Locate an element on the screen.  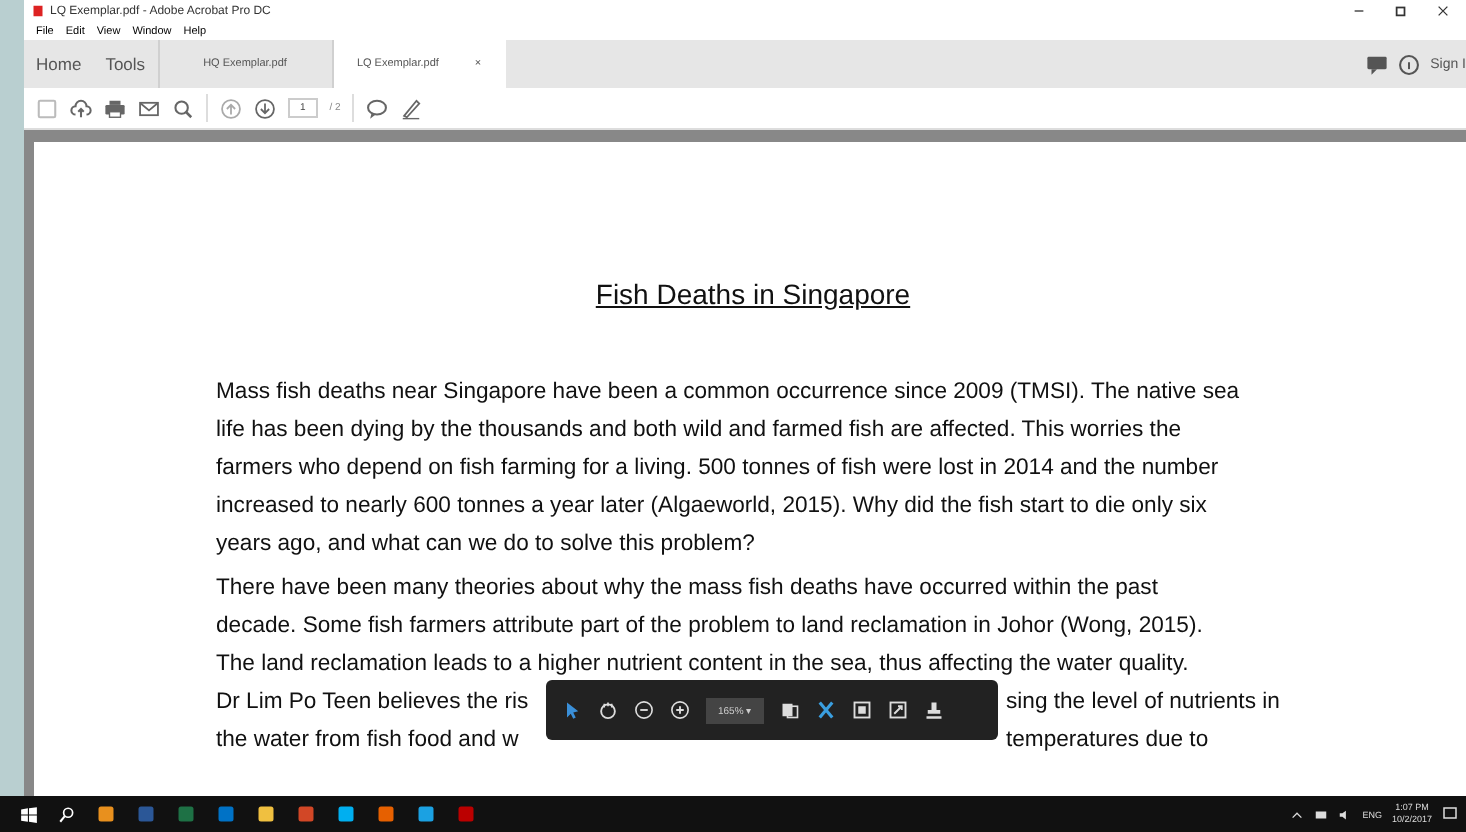
caret-up-icon is located at coordinates (1297, 814).